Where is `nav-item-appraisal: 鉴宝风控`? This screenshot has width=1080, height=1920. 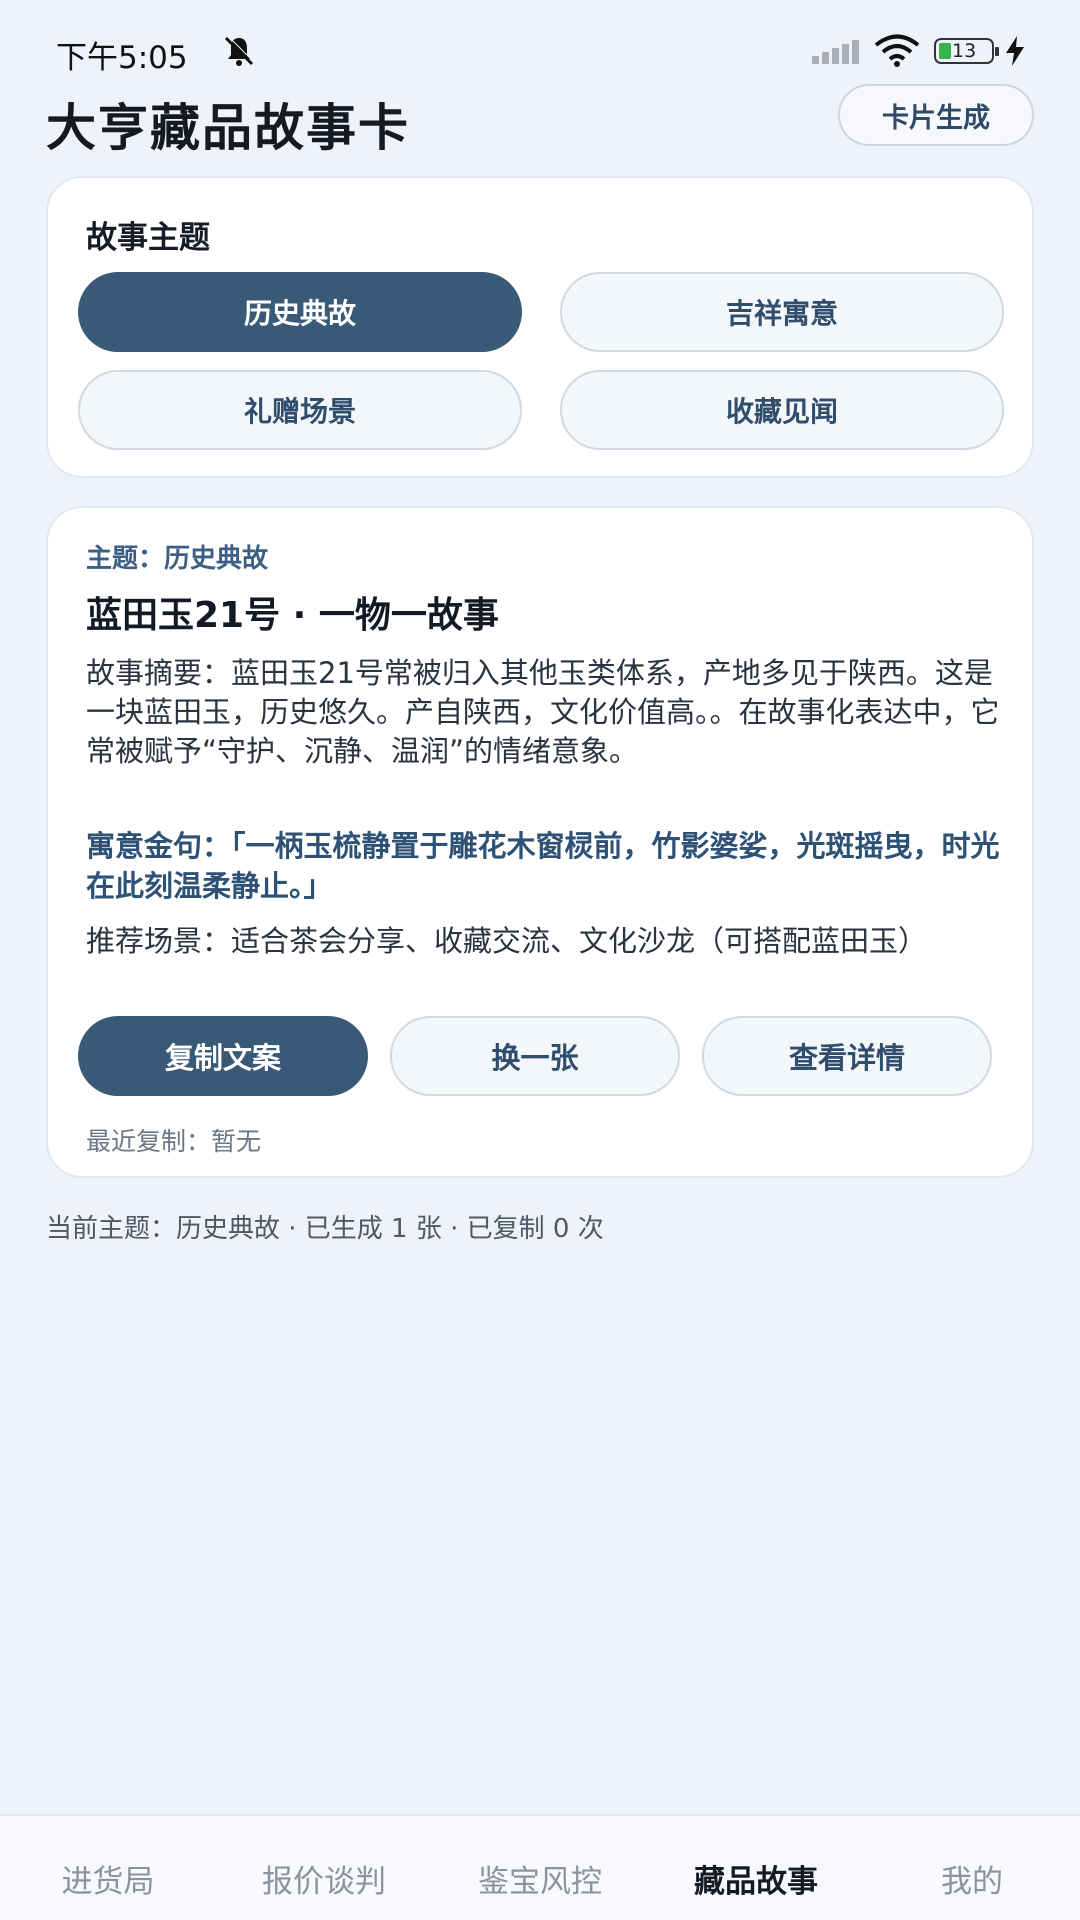
nav-item-appraisal: 鉴宝风控 is located at coordinates (540, 1878).